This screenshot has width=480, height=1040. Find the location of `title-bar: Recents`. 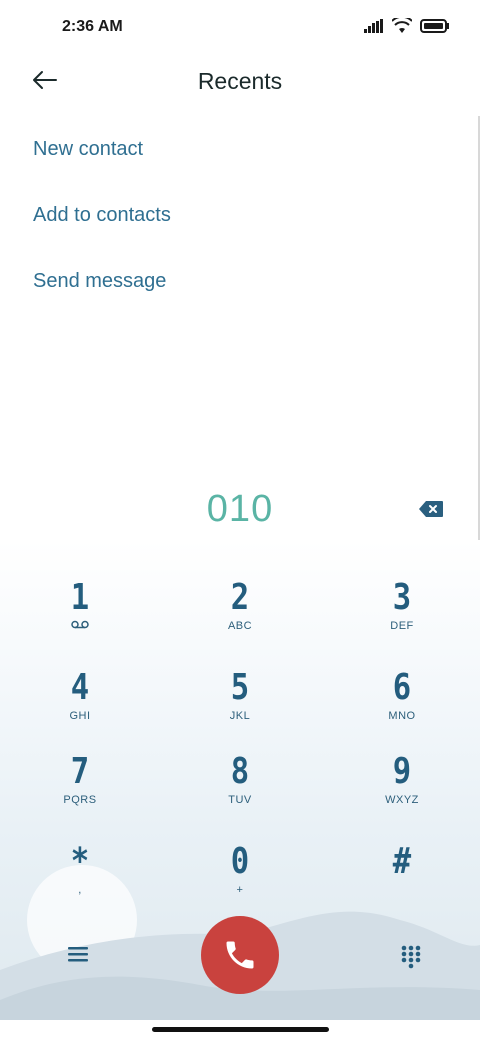

title-bar: Recents is located at coordinates (240, 82).